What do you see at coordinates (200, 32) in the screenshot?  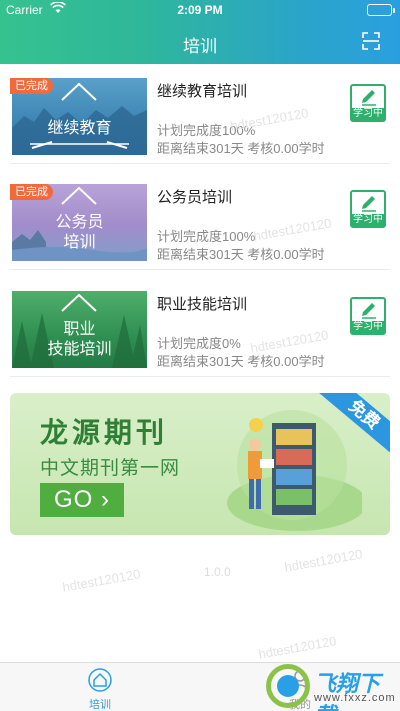 I see `app-header: Carrier 2:09 PM 培训` at bounding box center [200, 32].